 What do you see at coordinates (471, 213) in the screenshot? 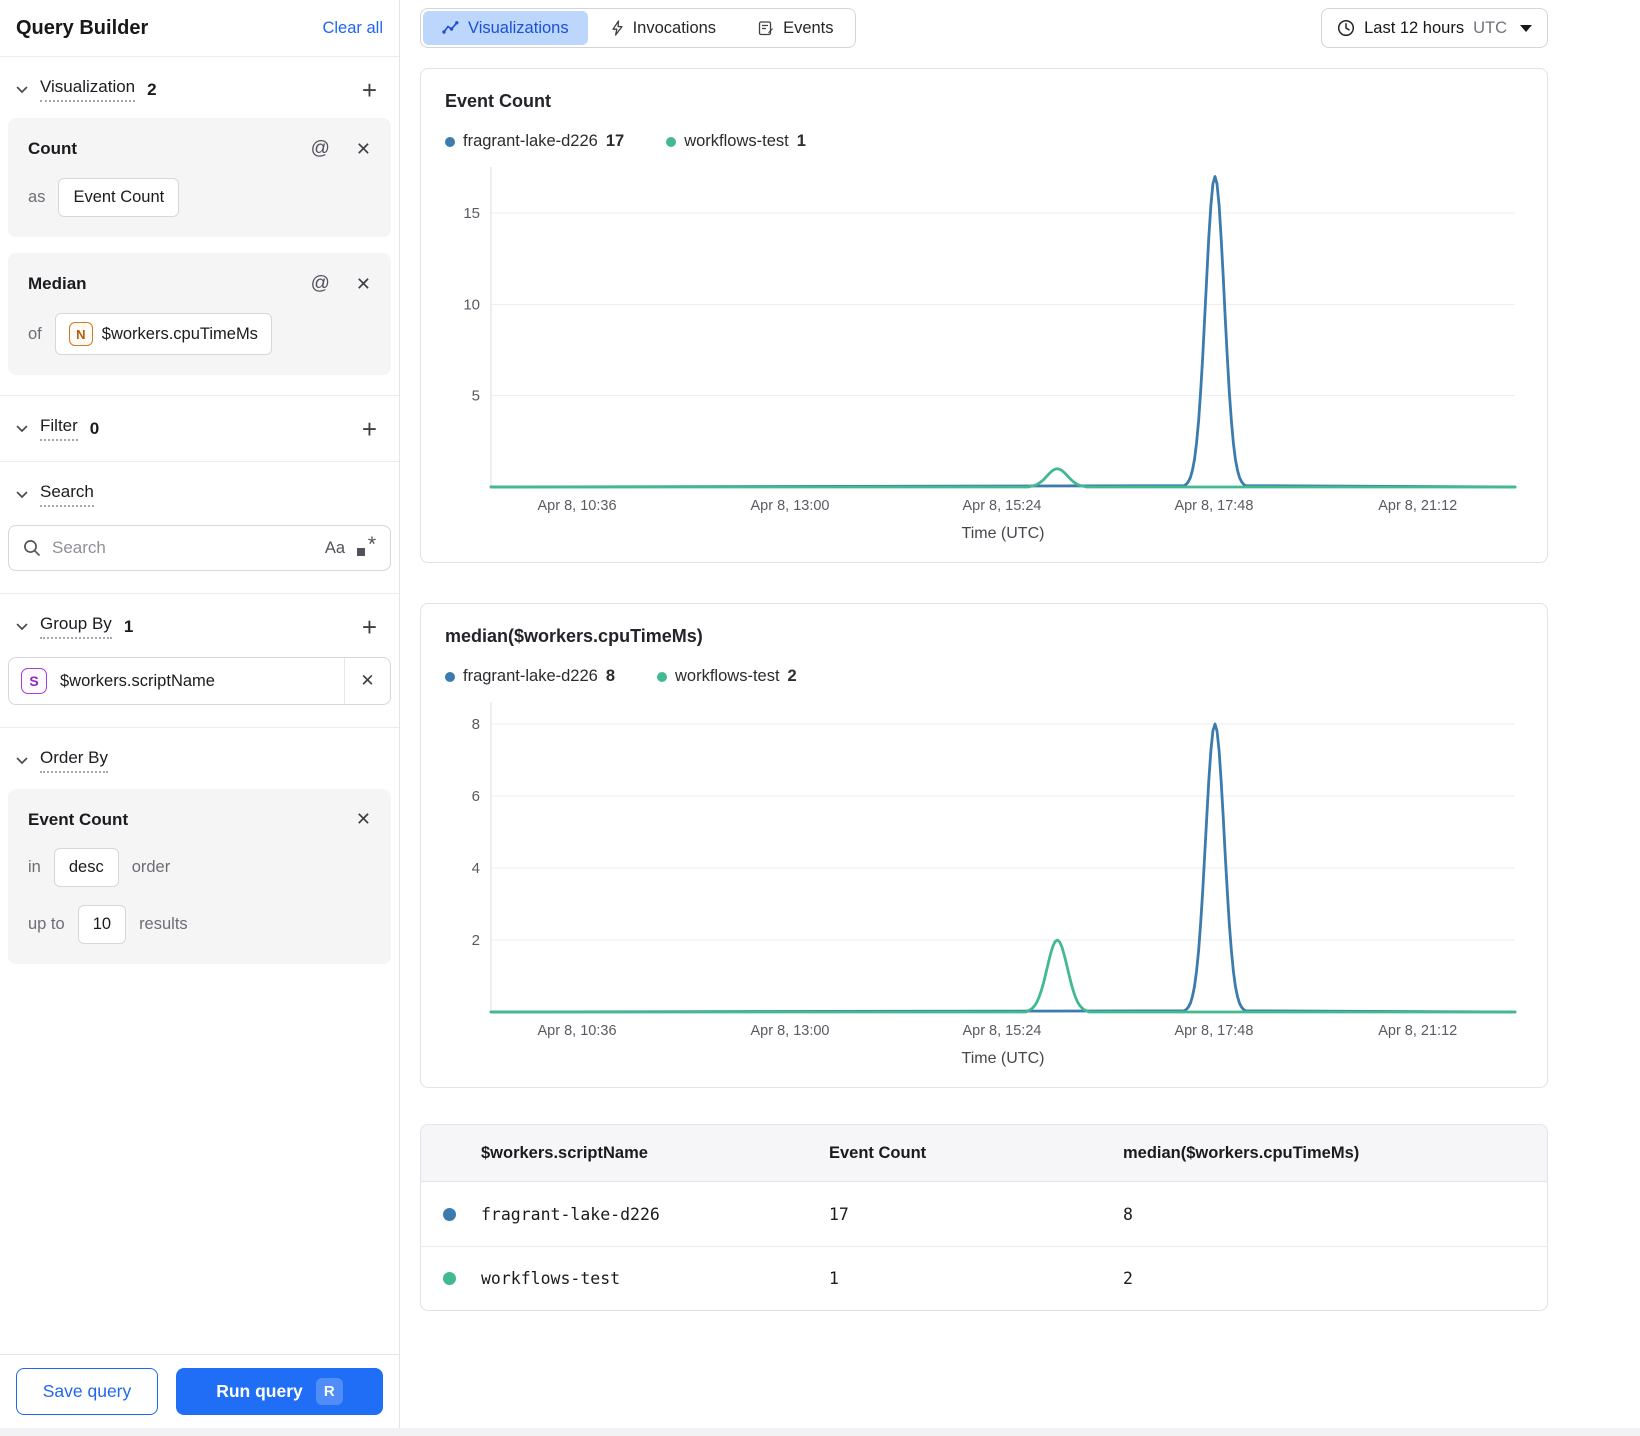
I see `svg-text: 15` at bounding box center [471, 213].